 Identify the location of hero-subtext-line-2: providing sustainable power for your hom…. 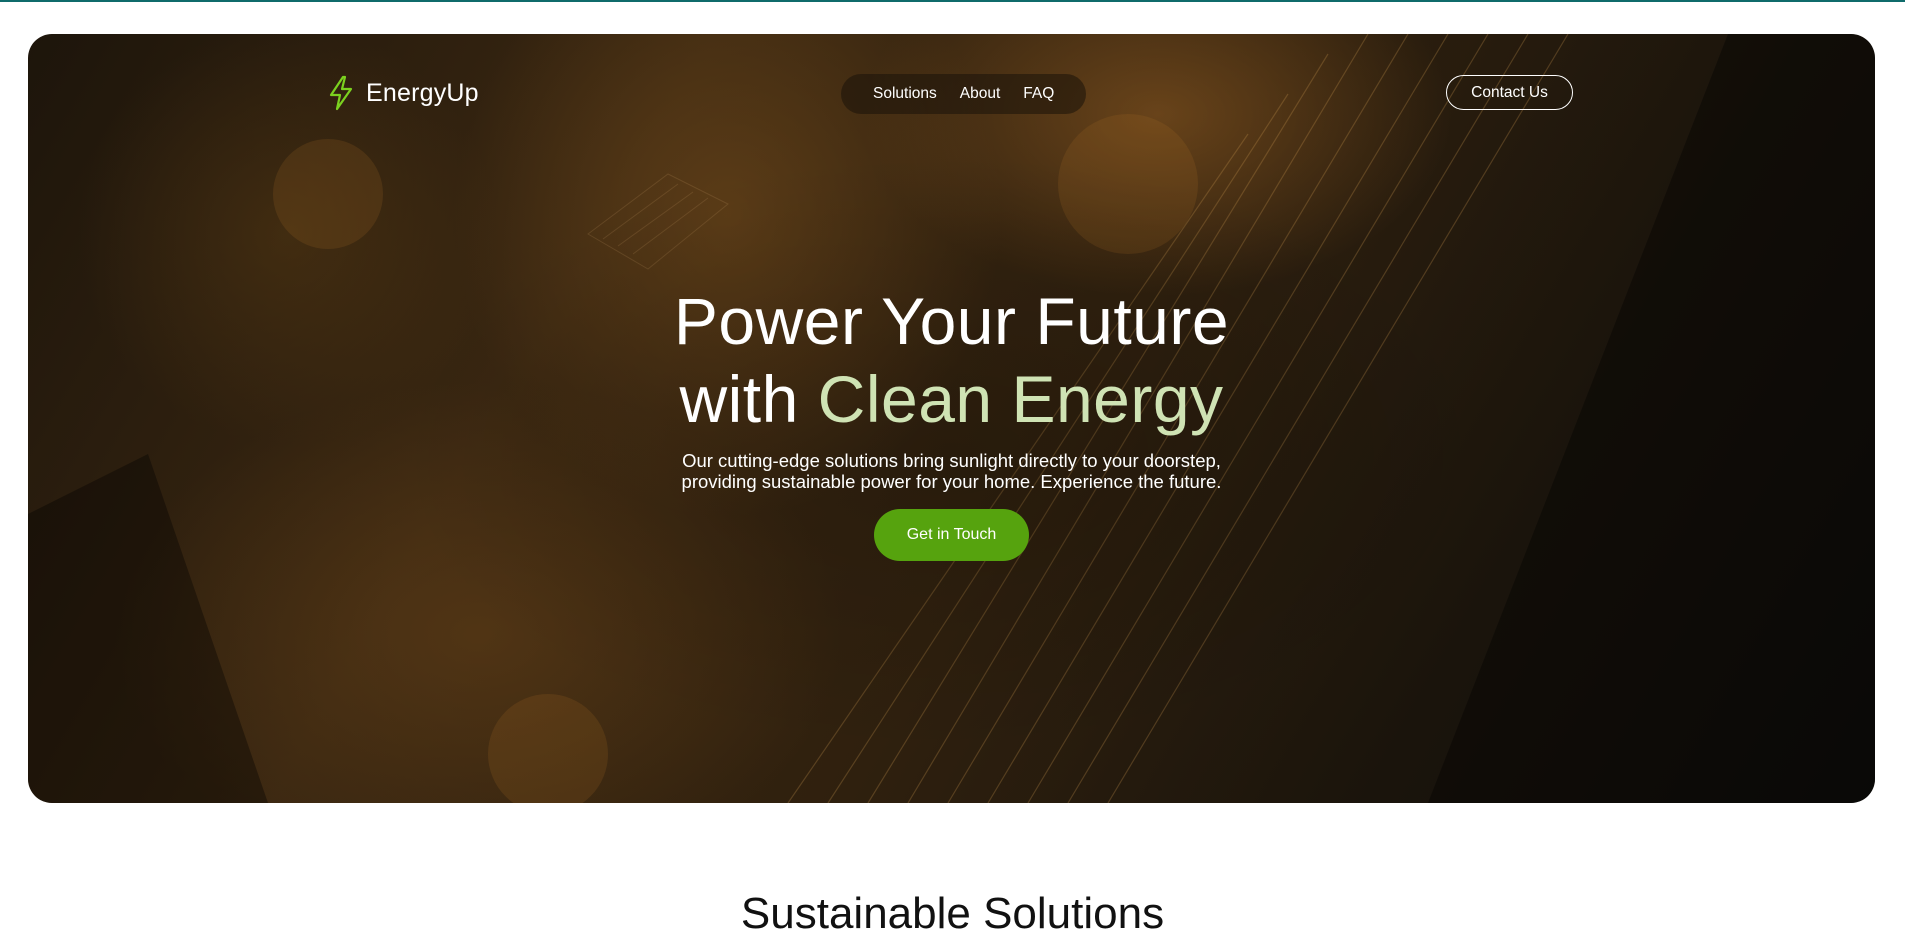
(951, 481).